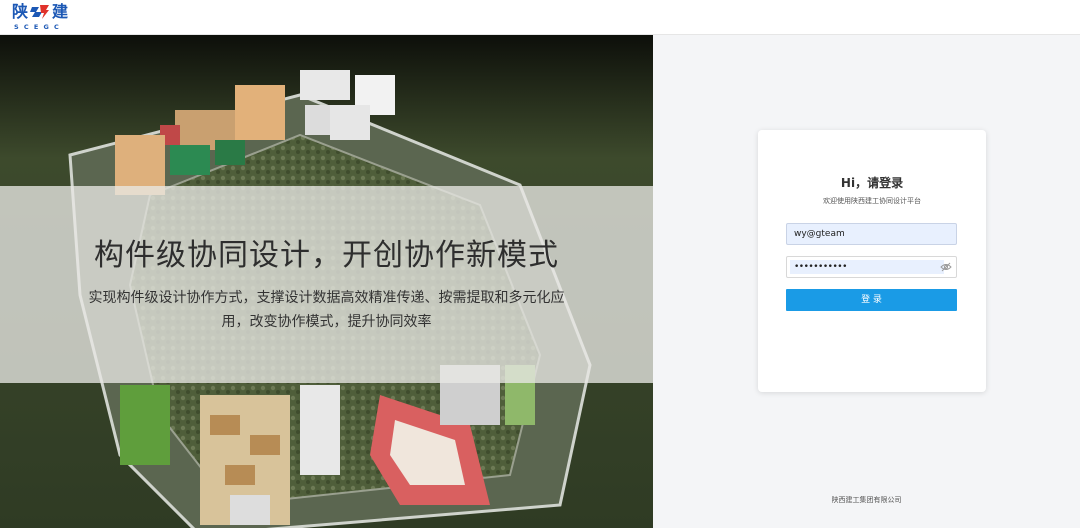 The width and height of the screenshot is (1080, 528). What do you see at coordinates (946, 267) in the screenshot?
I see `eye-slash-icon` at bounding box center [946, 267].